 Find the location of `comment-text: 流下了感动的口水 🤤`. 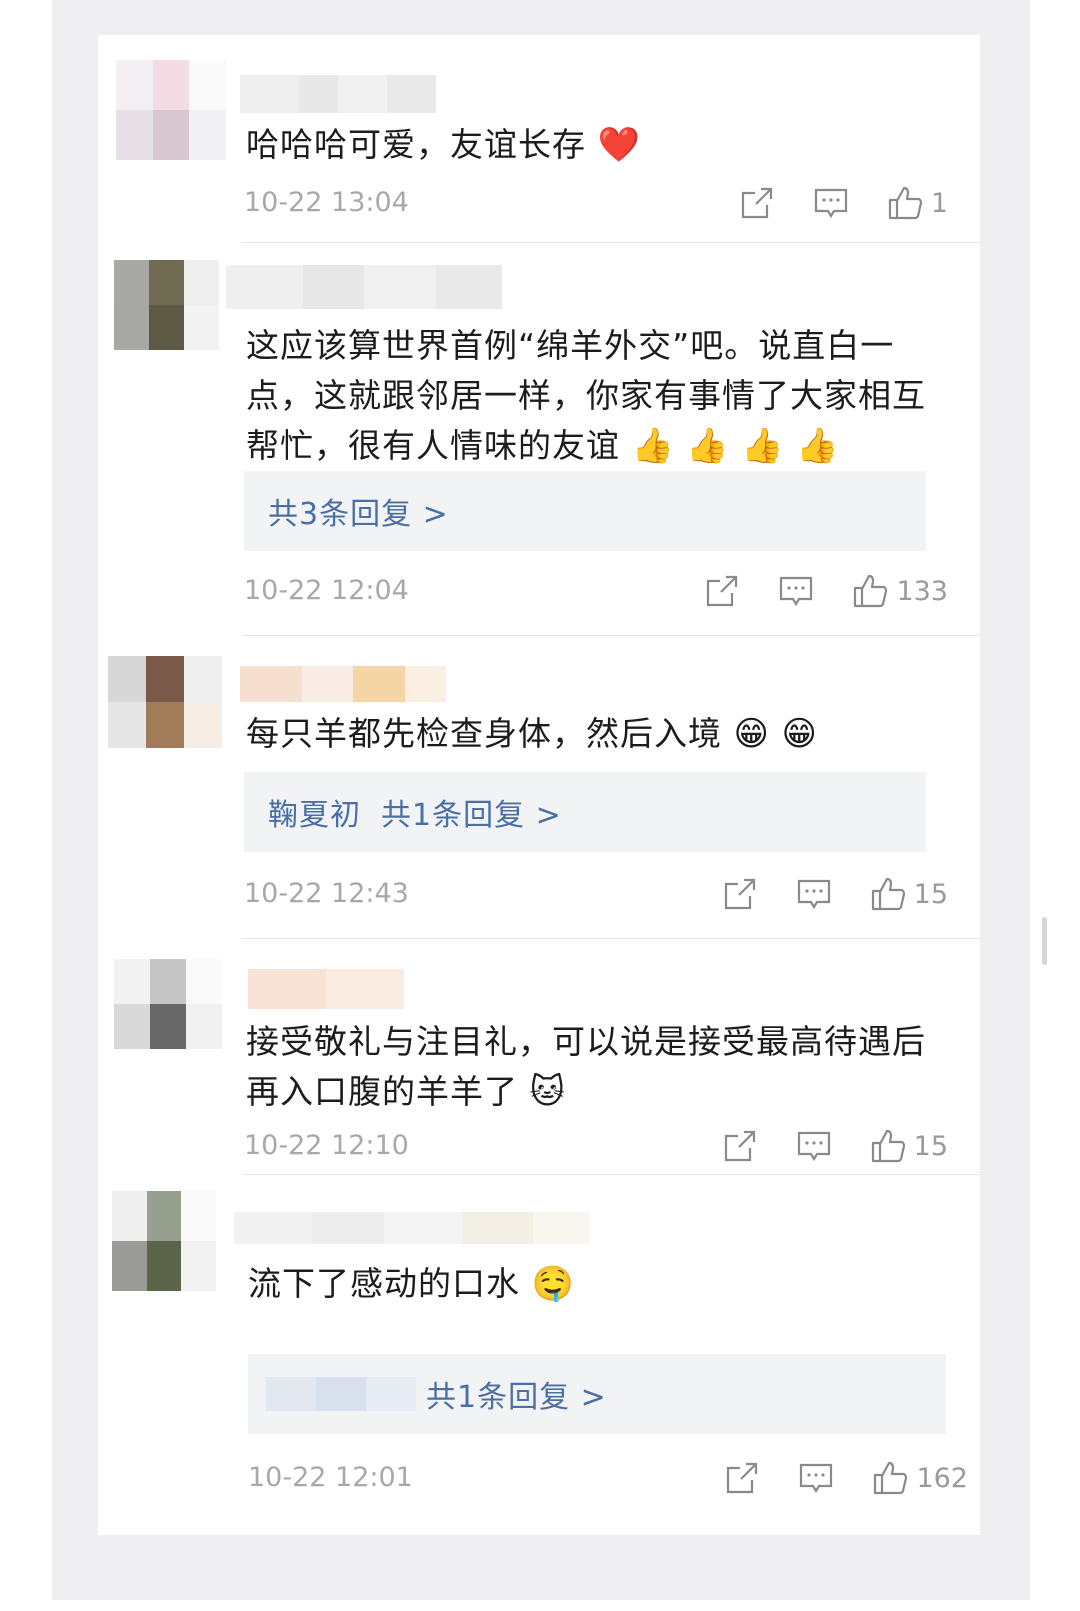

comment-text: 流下了感动的口水 🤤 is located at coordinates (411, 1284).